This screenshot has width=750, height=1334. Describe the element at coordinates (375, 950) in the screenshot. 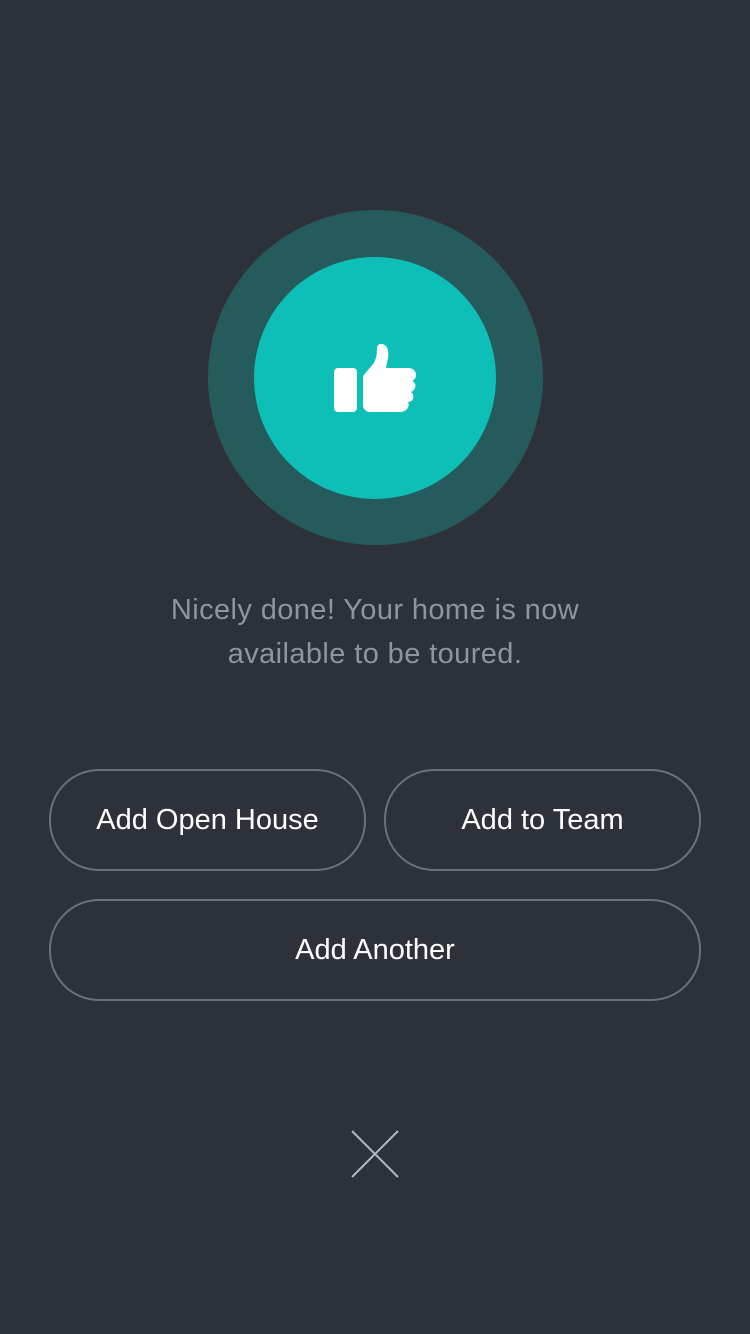

I see `add-another-button: Add Another` at that location.